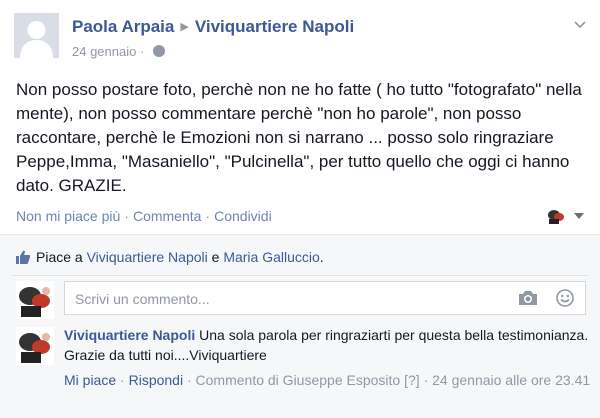 The image size is (600, 418). What do you see at coordinates (274, 26) in the screenshot?
I see `page-name-link: Viviquartiere Napoli` at bounding box center [274, 26].